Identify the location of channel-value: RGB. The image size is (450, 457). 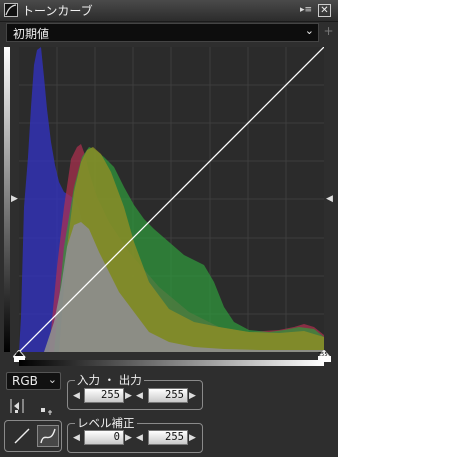
(25, 381).